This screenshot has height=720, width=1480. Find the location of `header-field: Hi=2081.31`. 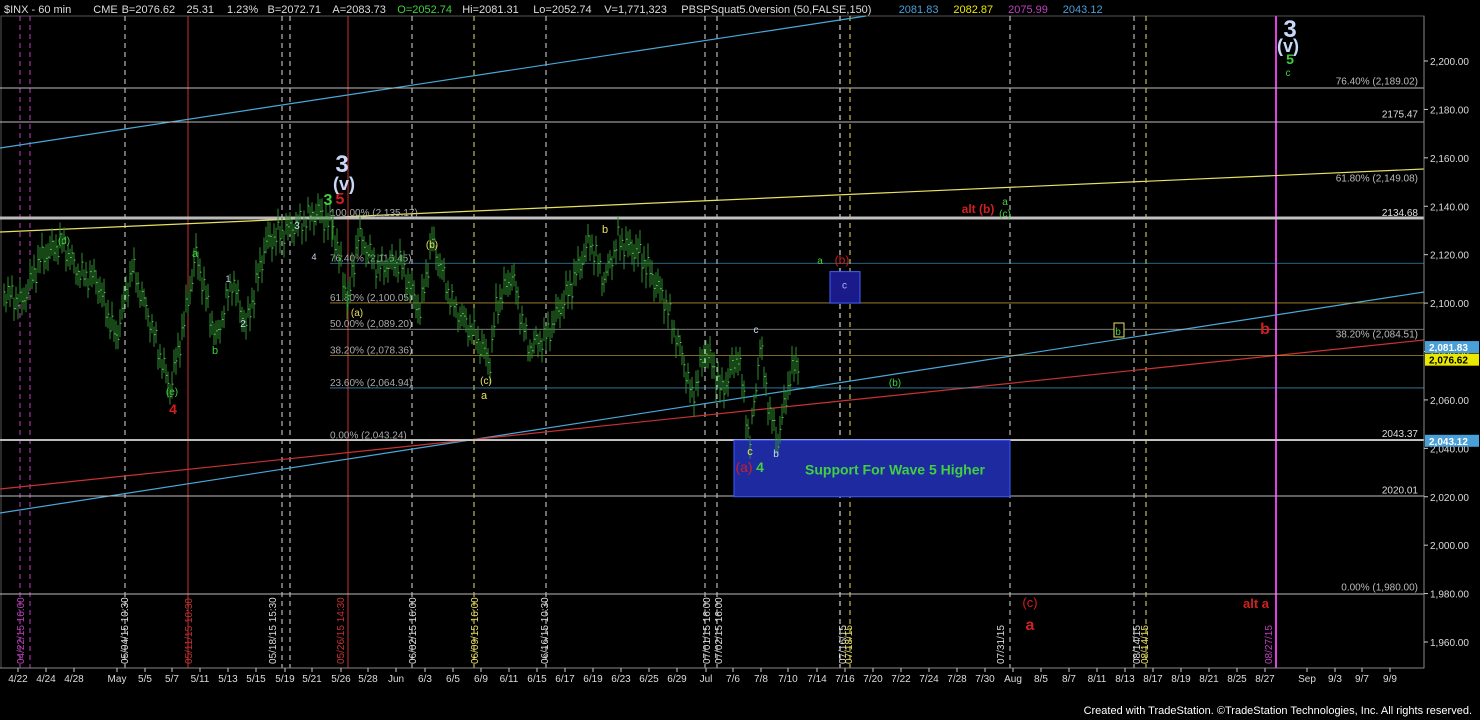

header-field: Hi=2081.31 is located at coordinates (490, 10).